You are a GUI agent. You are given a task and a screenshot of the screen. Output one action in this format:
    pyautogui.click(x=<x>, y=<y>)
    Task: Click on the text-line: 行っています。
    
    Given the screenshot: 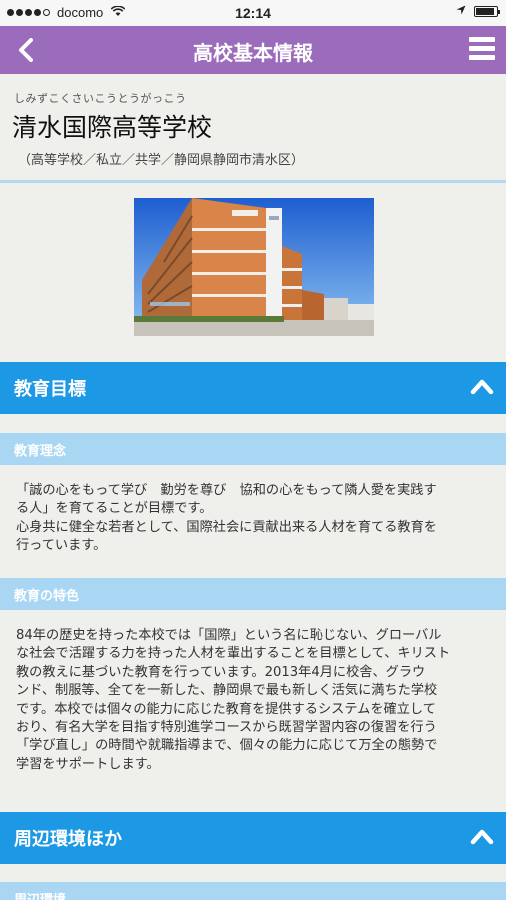 What is the action you would take?
    pyautogui.click(x=61, y=546)
    